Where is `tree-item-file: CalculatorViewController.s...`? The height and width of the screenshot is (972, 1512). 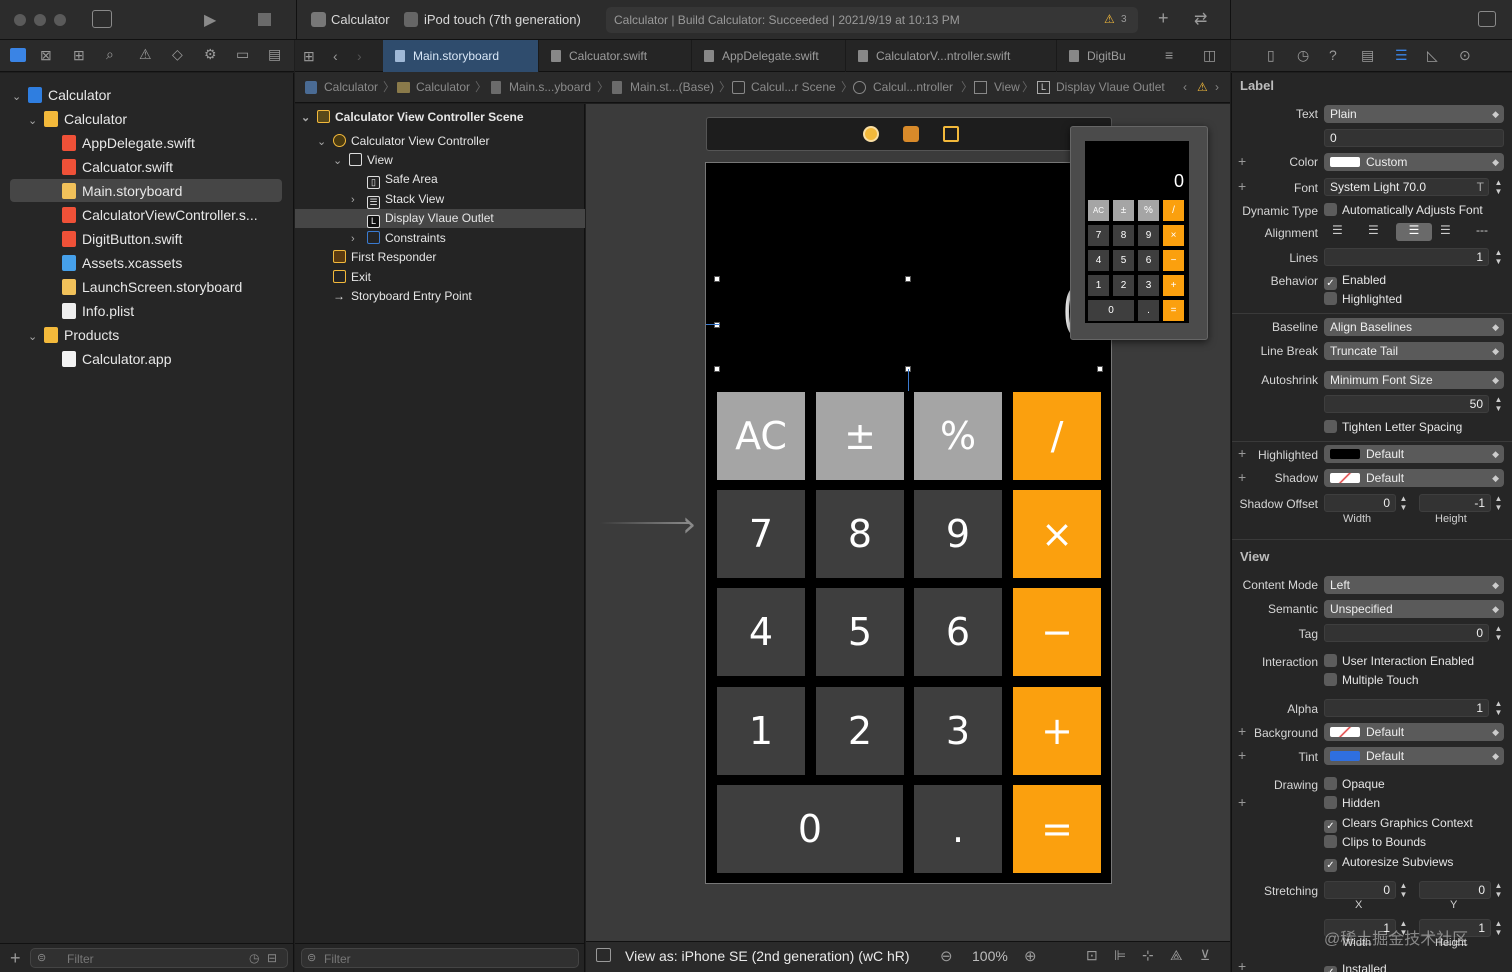
tree-item-file: CalculatorViewController.s... is located at coordinates (129, 215).